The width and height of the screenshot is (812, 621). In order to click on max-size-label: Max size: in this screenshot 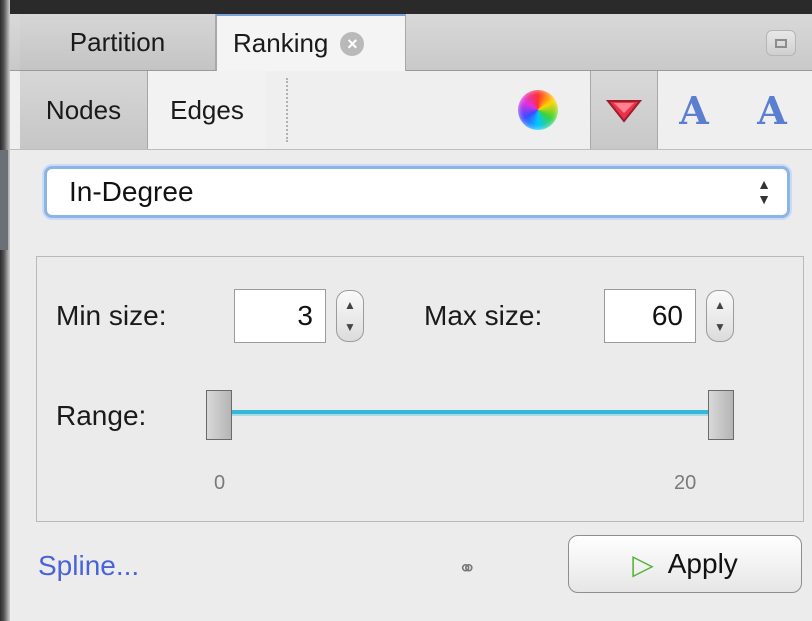, I will do `click(483, 315)`.